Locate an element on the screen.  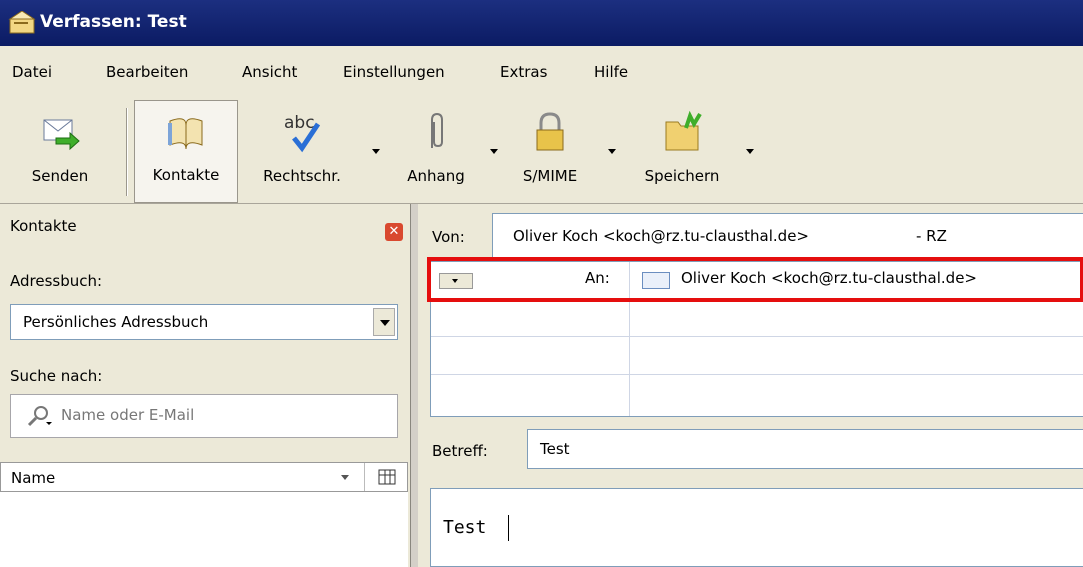
text-caret is located at coordinates (508, 528).